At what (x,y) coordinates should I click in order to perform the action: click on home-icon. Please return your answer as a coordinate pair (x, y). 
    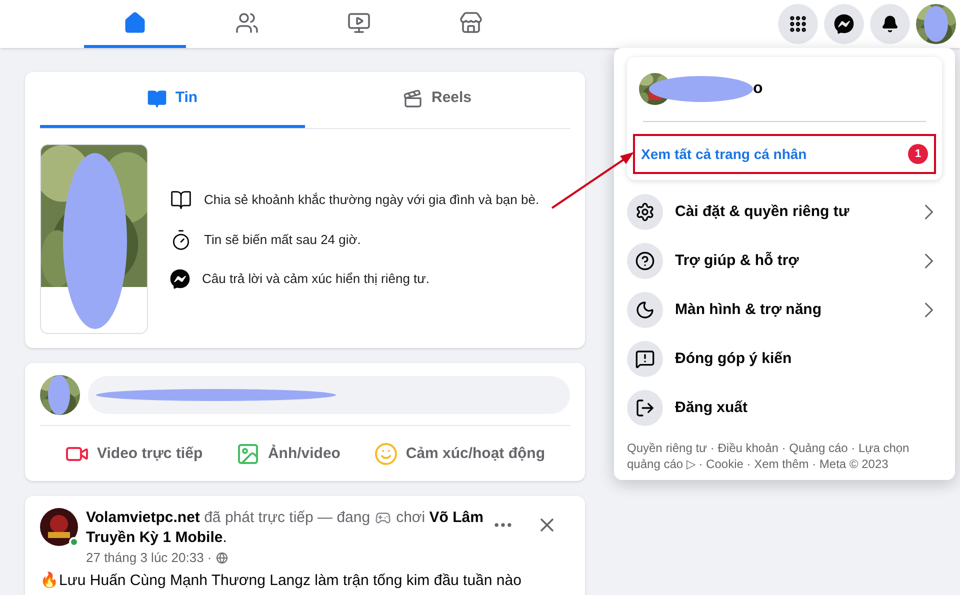
    Looking at the image, I should click on (135, 22).